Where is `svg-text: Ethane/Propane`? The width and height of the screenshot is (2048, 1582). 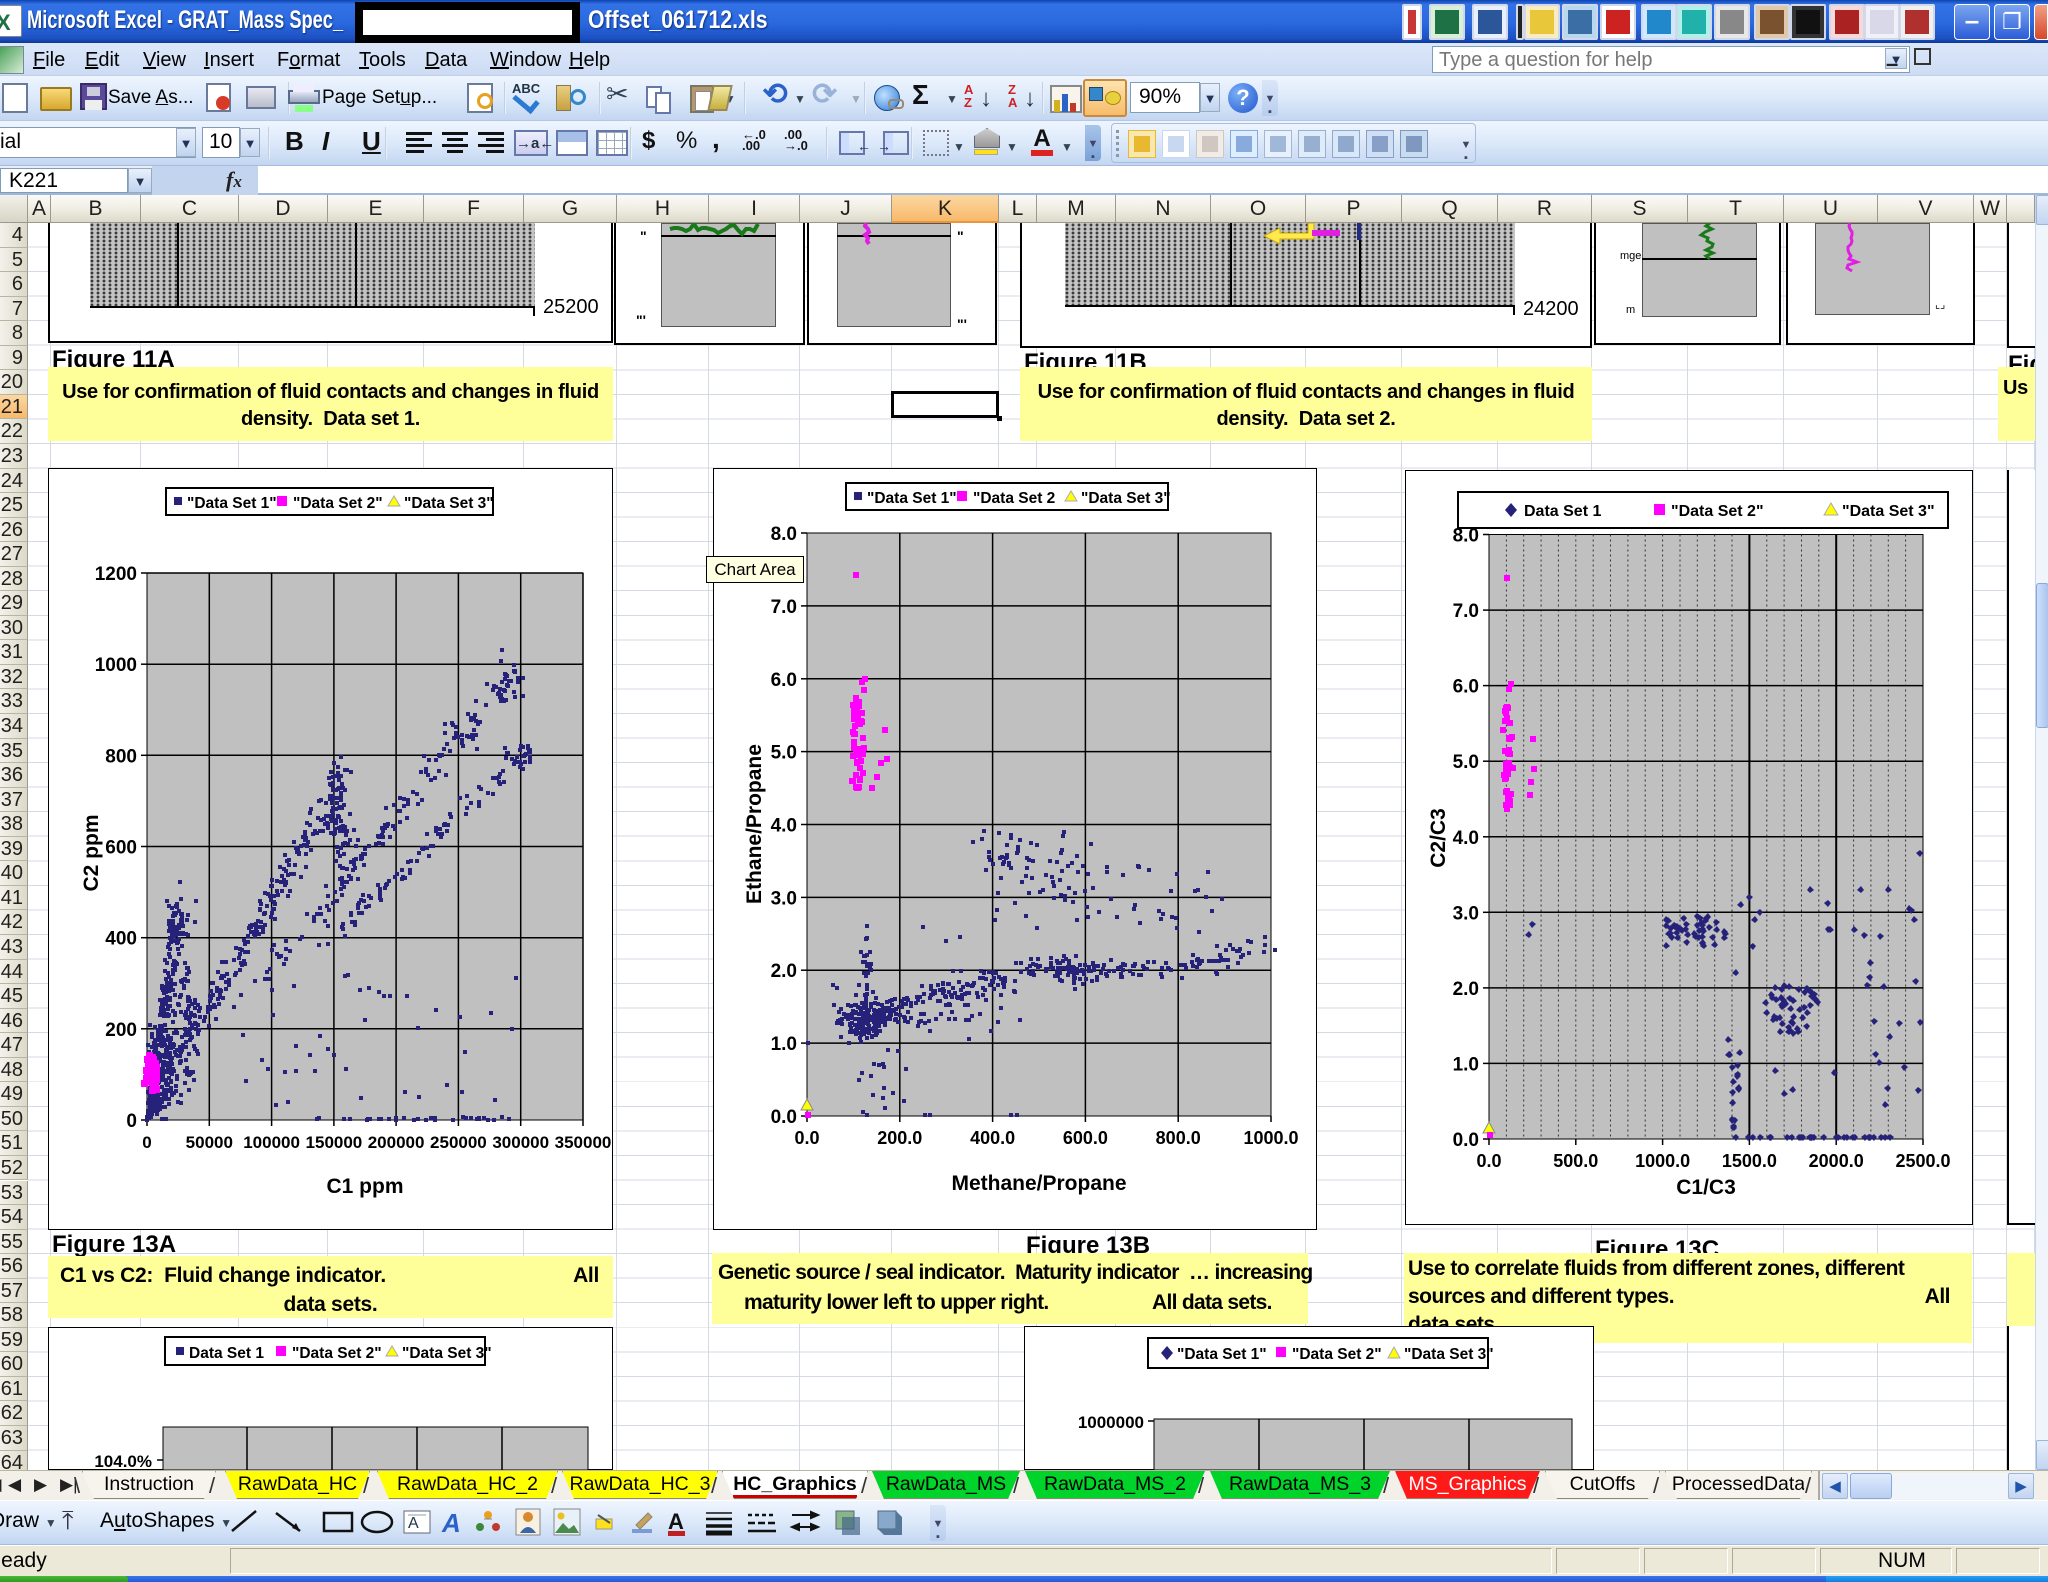
svg-text: Ethane/Propane is located at coordinates (754, 824).